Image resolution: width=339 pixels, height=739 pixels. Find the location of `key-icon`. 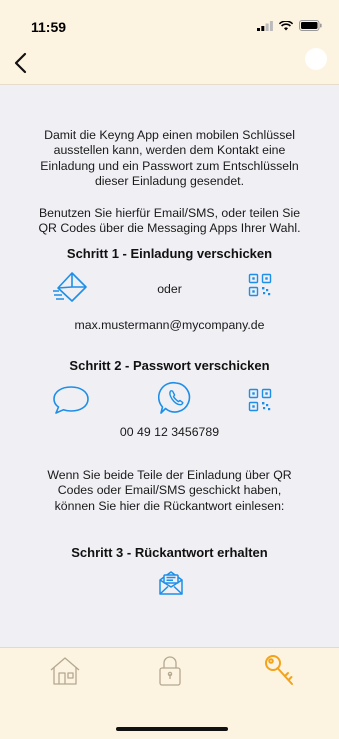

key-icon is located at coordinates (280, 671).